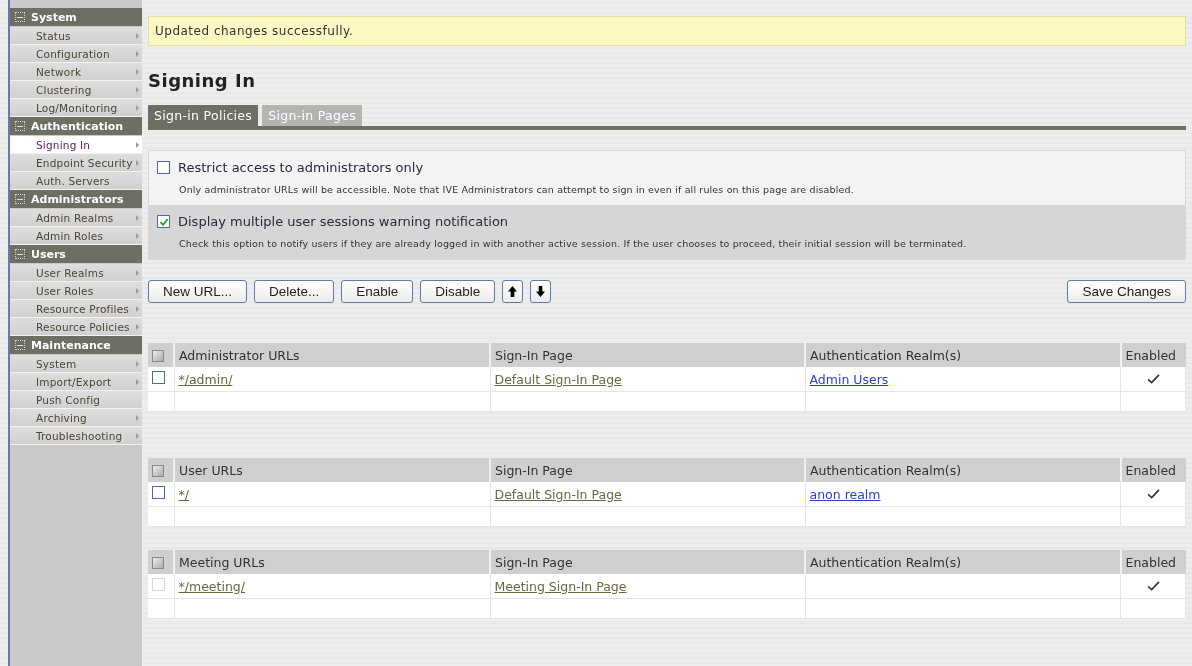  Describe the element at coordinates (202, 80) in the screenshot. I see `page-title: Signing In` at that location.